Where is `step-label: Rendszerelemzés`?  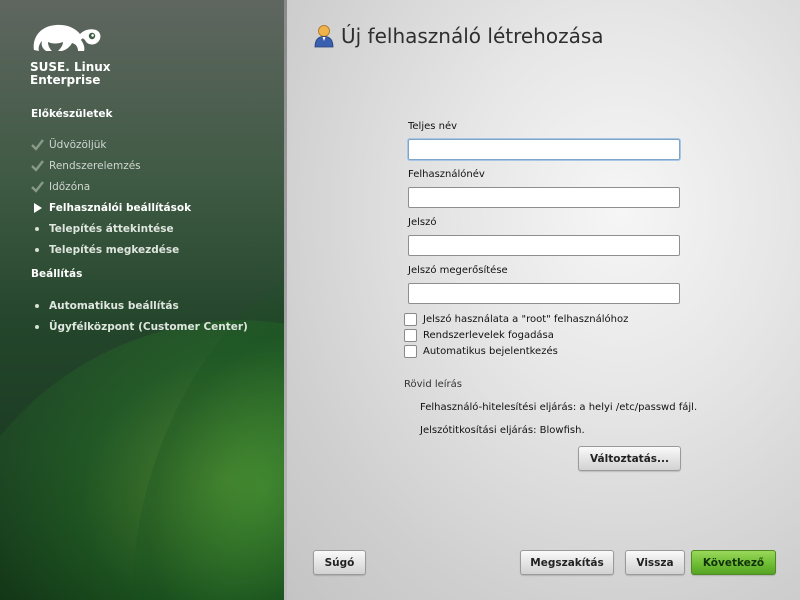 step-label: Rendszerelemzés is located at coordinates (95, 166).